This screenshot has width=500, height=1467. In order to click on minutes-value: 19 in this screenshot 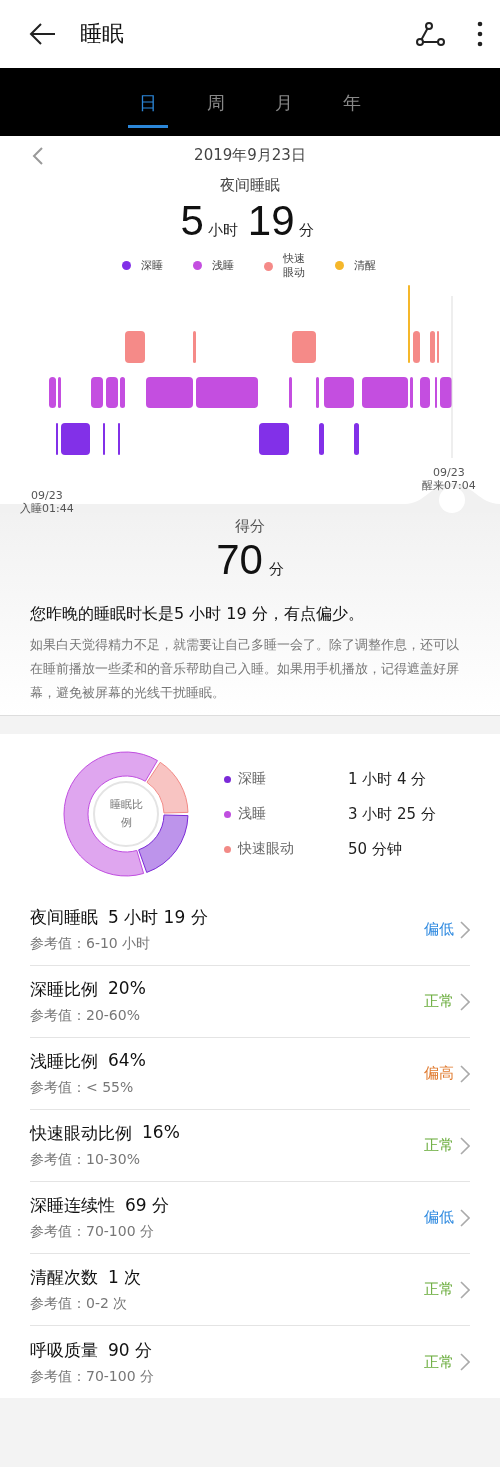, I will do `click(271, 221)`.